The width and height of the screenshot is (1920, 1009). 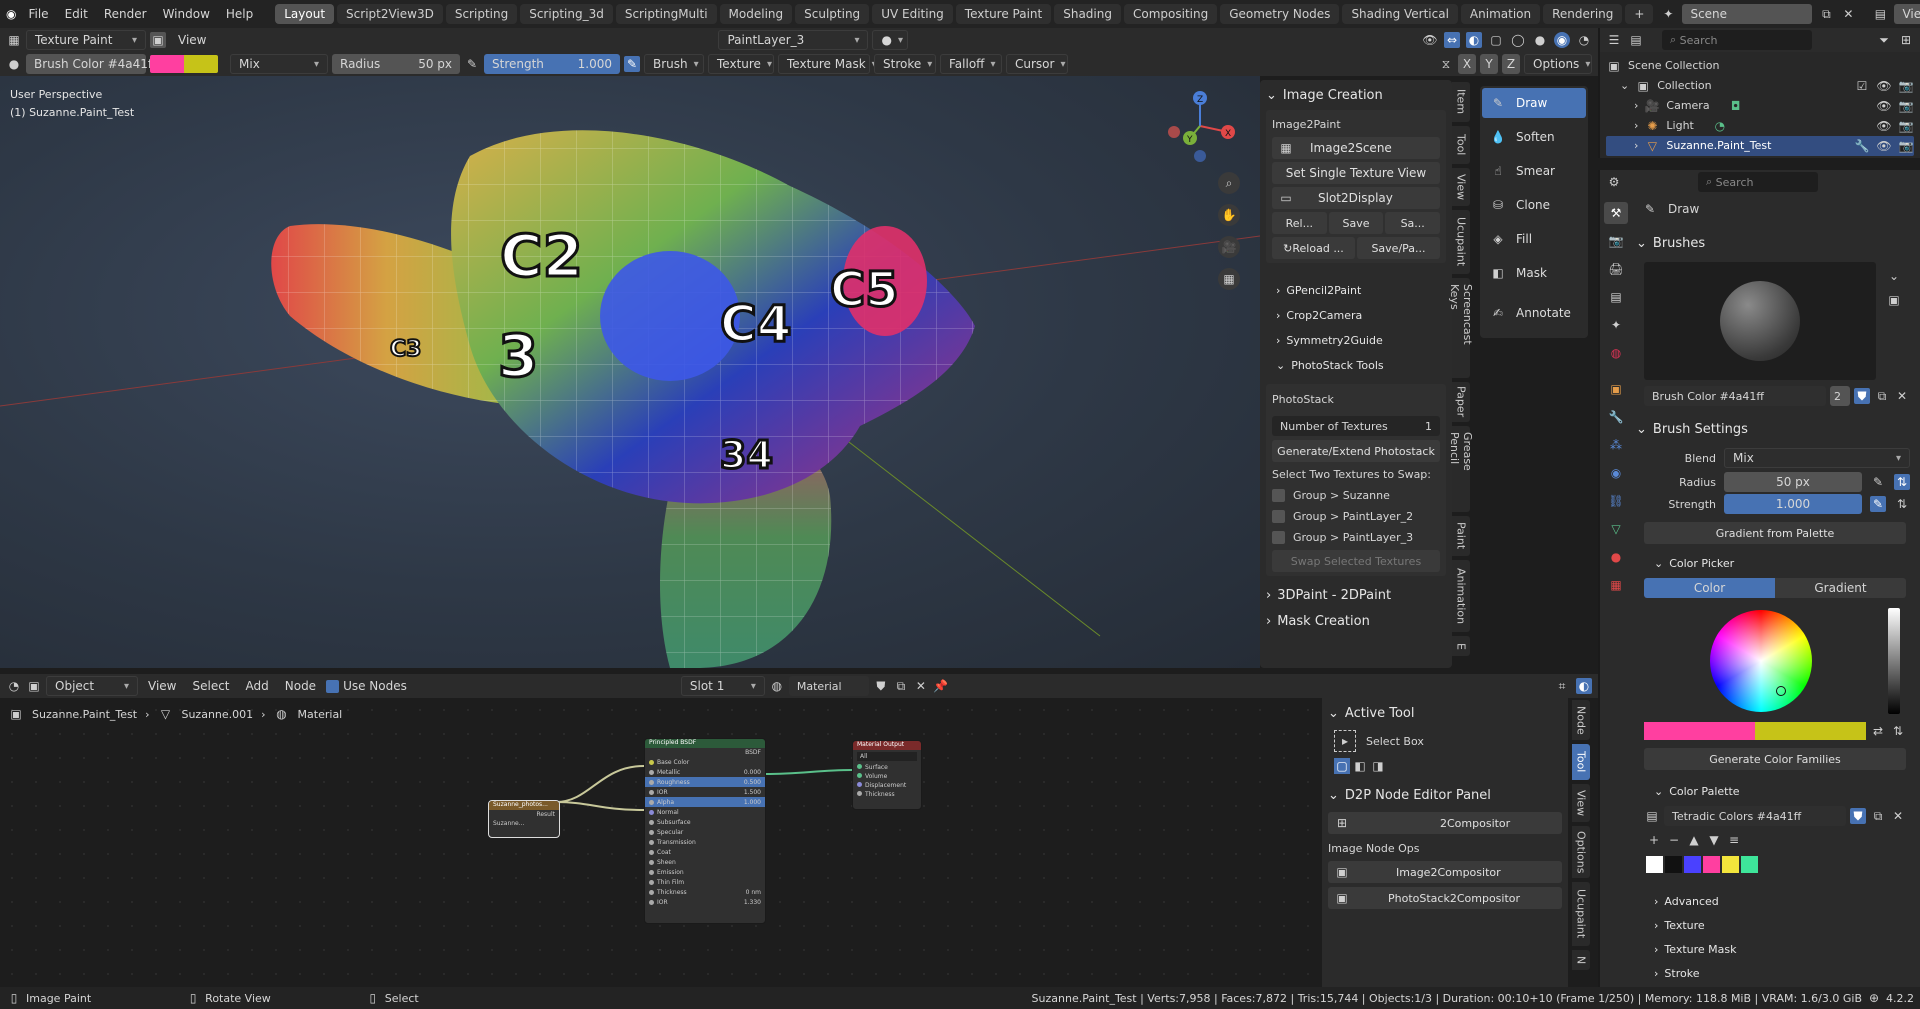 I want to click on view-menu: View, so click(x=192, y=40).